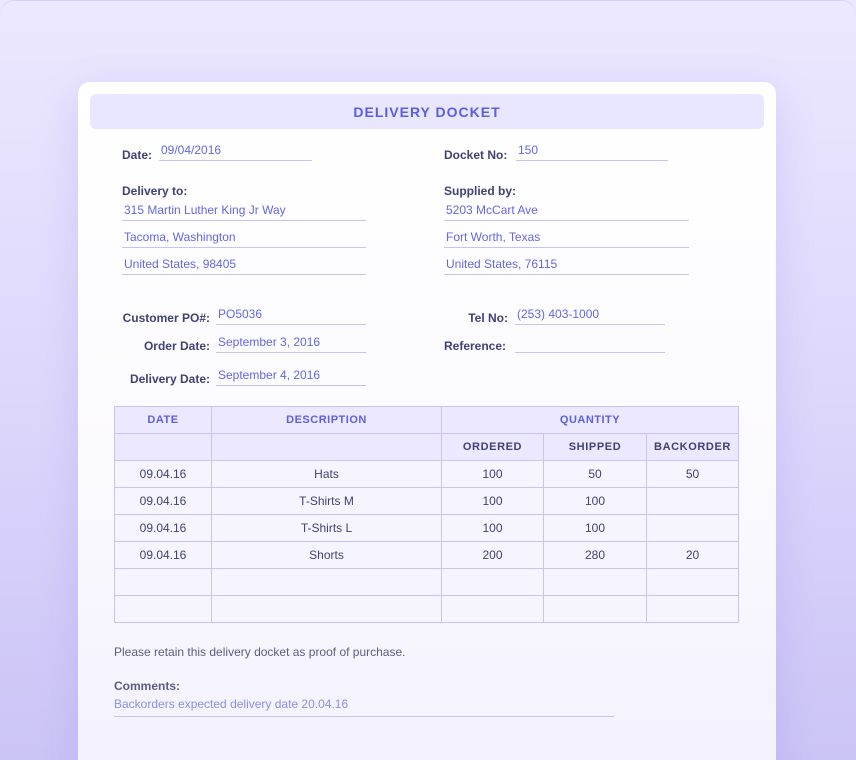 This screenshot has width=856, height=760. Describe the element at coordinates (326, 474) in the screenshot. I see `cell-description: Hats` at that location.